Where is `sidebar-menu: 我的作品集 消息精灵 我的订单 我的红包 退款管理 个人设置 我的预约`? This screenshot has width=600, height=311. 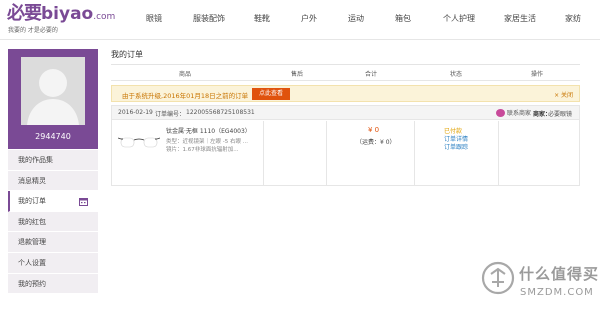 sidebar-menu: 我的作品集 消息精灵 我的订单 我的红包 退款管理 个人设置 我的预约 is located at coordinates (53, 222).